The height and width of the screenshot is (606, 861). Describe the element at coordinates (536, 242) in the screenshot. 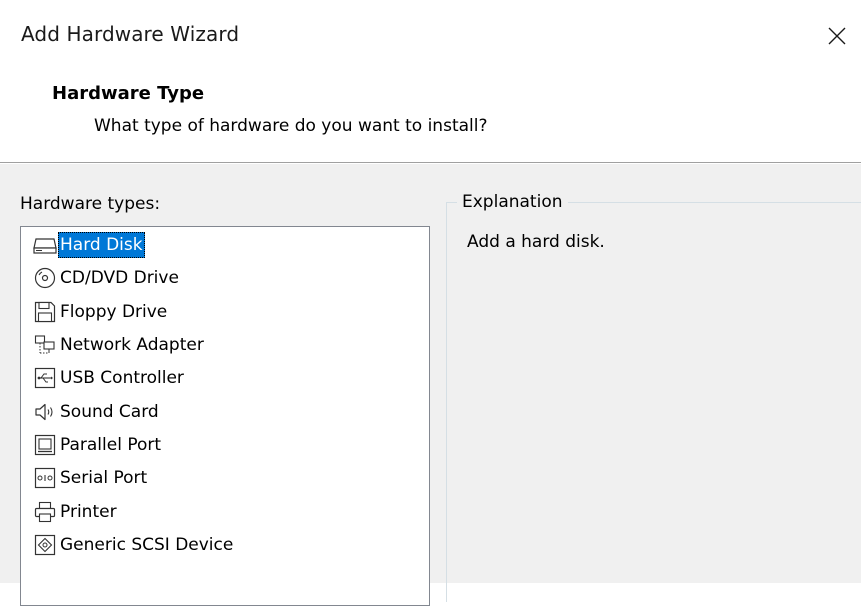

I see `explanation-text: Add a hard disk.` at that location.